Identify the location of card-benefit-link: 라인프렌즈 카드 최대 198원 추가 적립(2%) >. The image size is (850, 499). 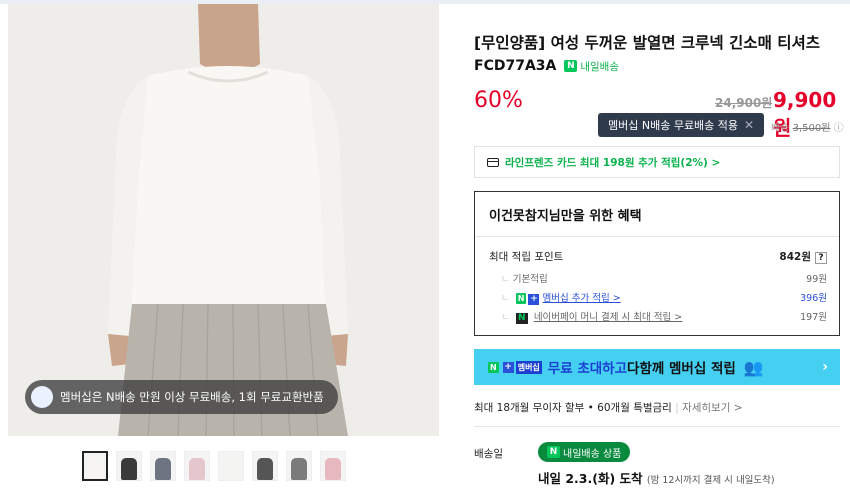
(657, 162).